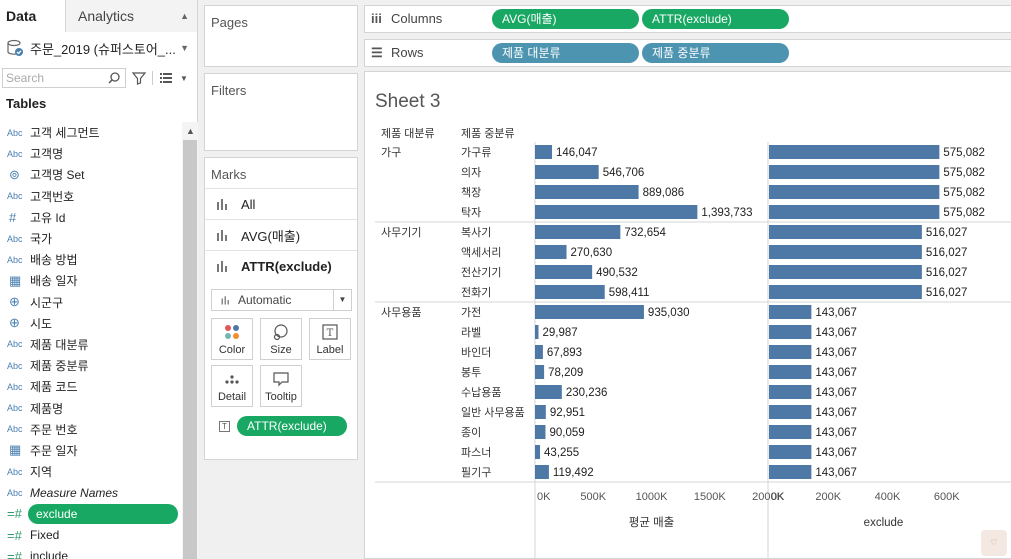 Image resolution: width=1011 pixels, height=559 pixels. I want to click on field-item: Abc 주문 번호, so click(91, 429).